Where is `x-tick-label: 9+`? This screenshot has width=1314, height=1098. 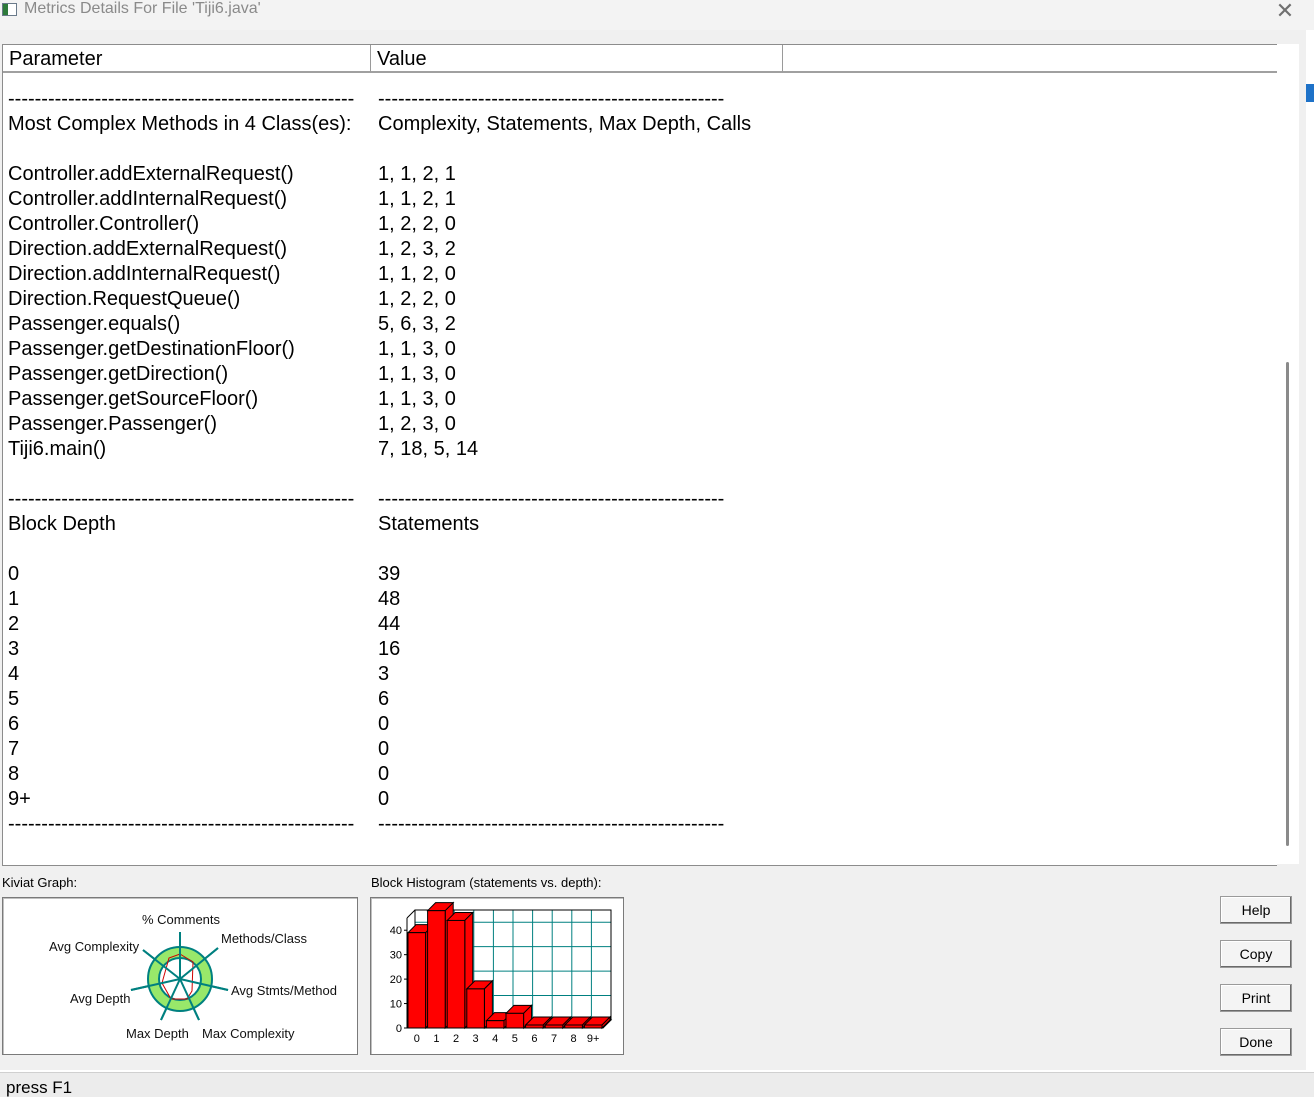
x-tick-label: 9+ is located at coordinates (593, 1039).